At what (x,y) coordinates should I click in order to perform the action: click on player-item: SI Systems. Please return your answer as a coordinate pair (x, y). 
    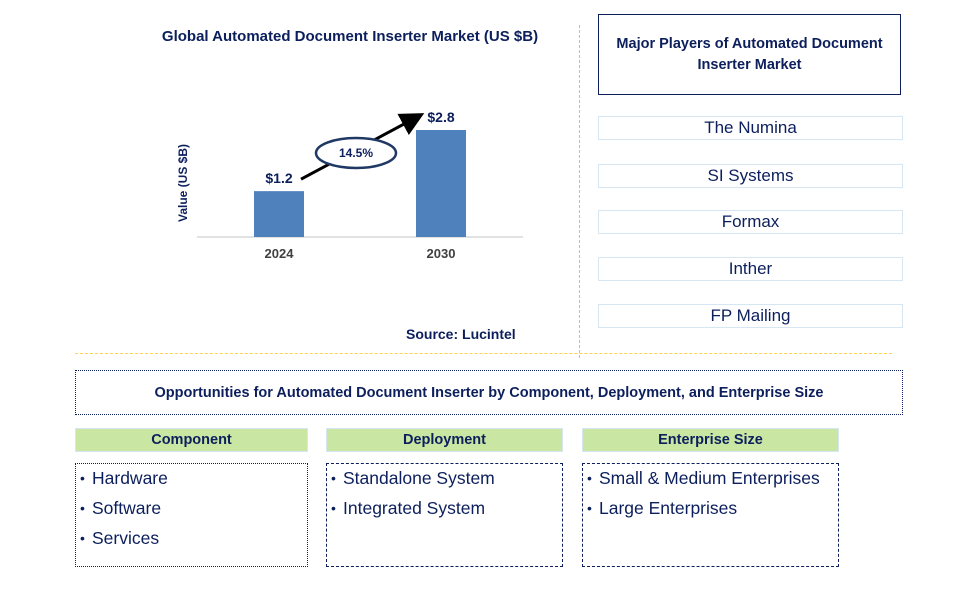
    Looking at the image, I should click on (750, 176).